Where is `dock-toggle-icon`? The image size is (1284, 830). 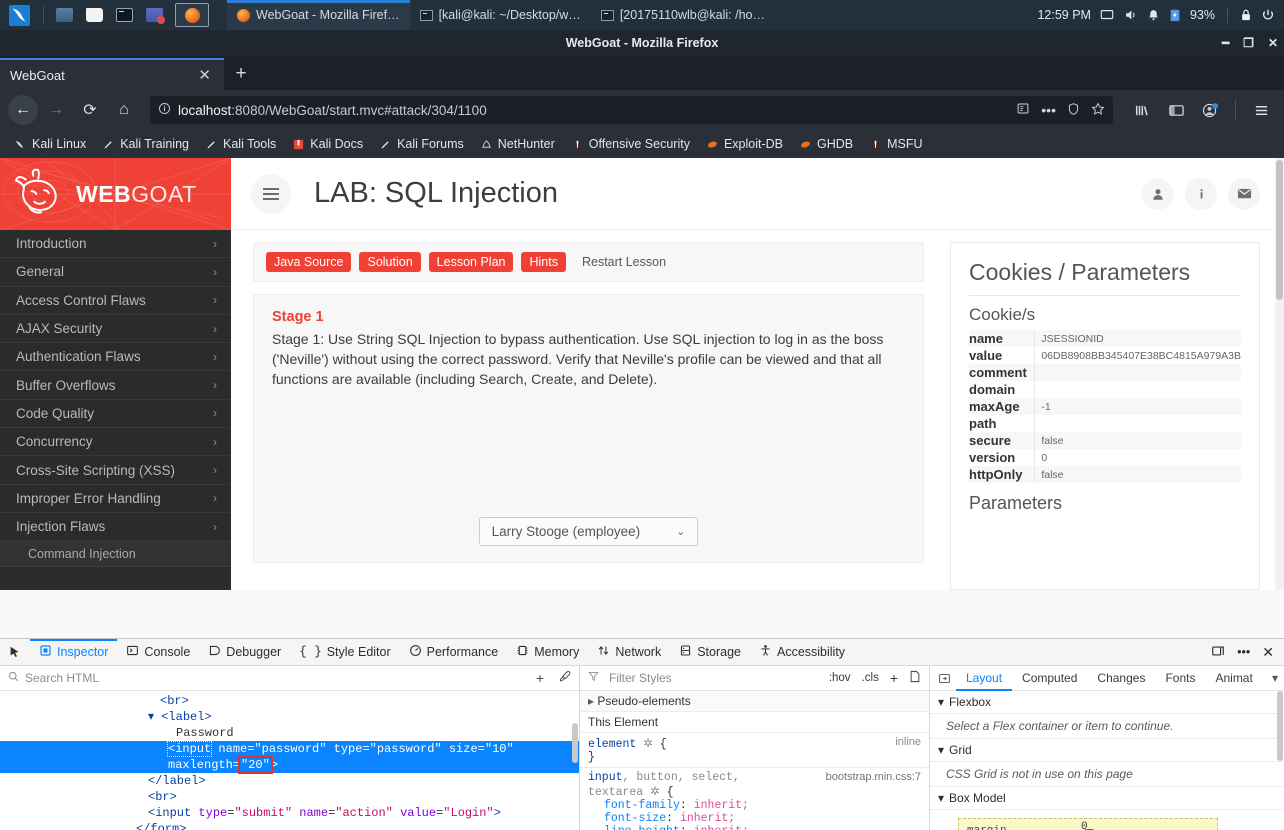 dock-toggle-icon is located at coordinates (1218, 652).